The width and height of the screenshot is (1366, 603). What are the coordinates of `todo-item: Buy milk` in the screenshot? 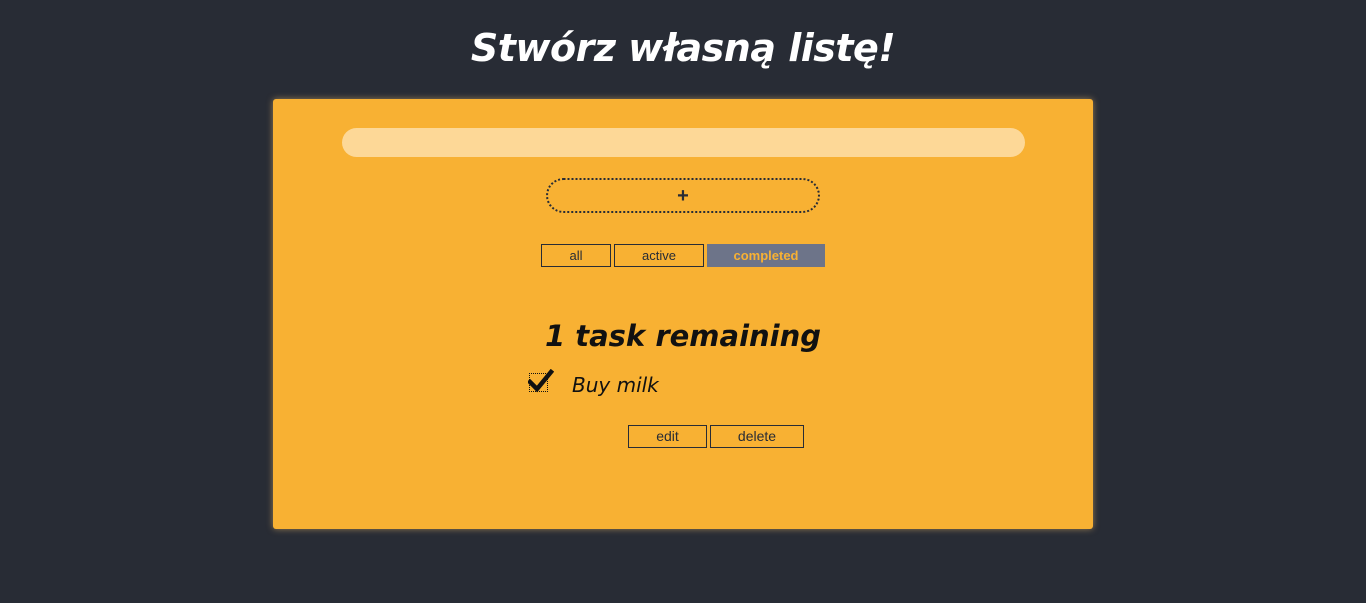 It's located at (688, 385).